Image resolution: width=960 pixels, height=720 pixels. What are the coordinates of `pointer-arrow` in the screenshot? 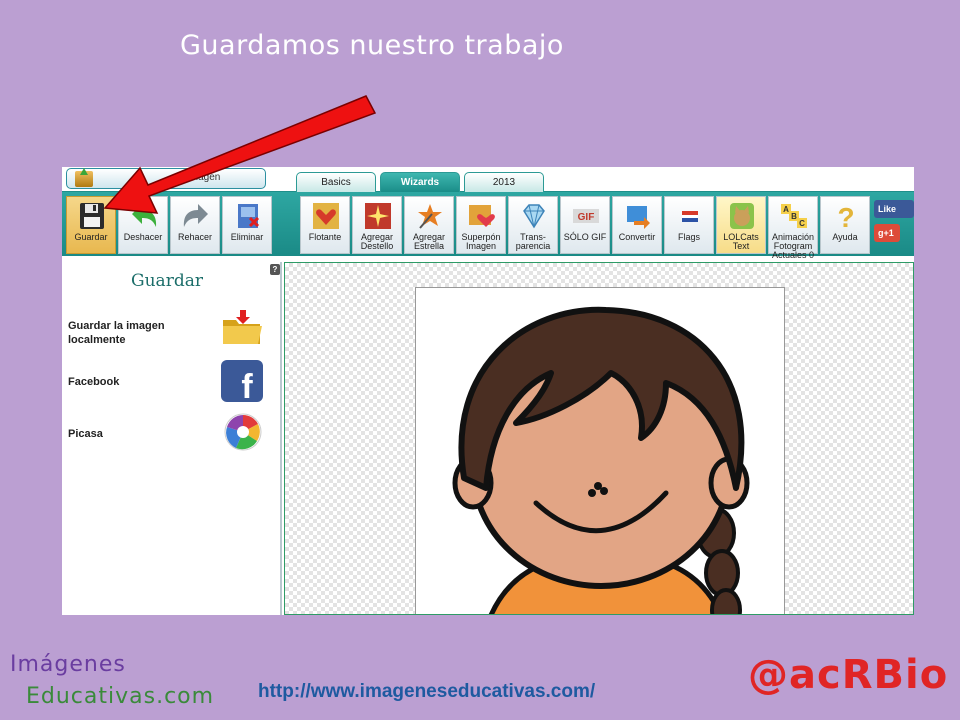 It's located at (240, 154).